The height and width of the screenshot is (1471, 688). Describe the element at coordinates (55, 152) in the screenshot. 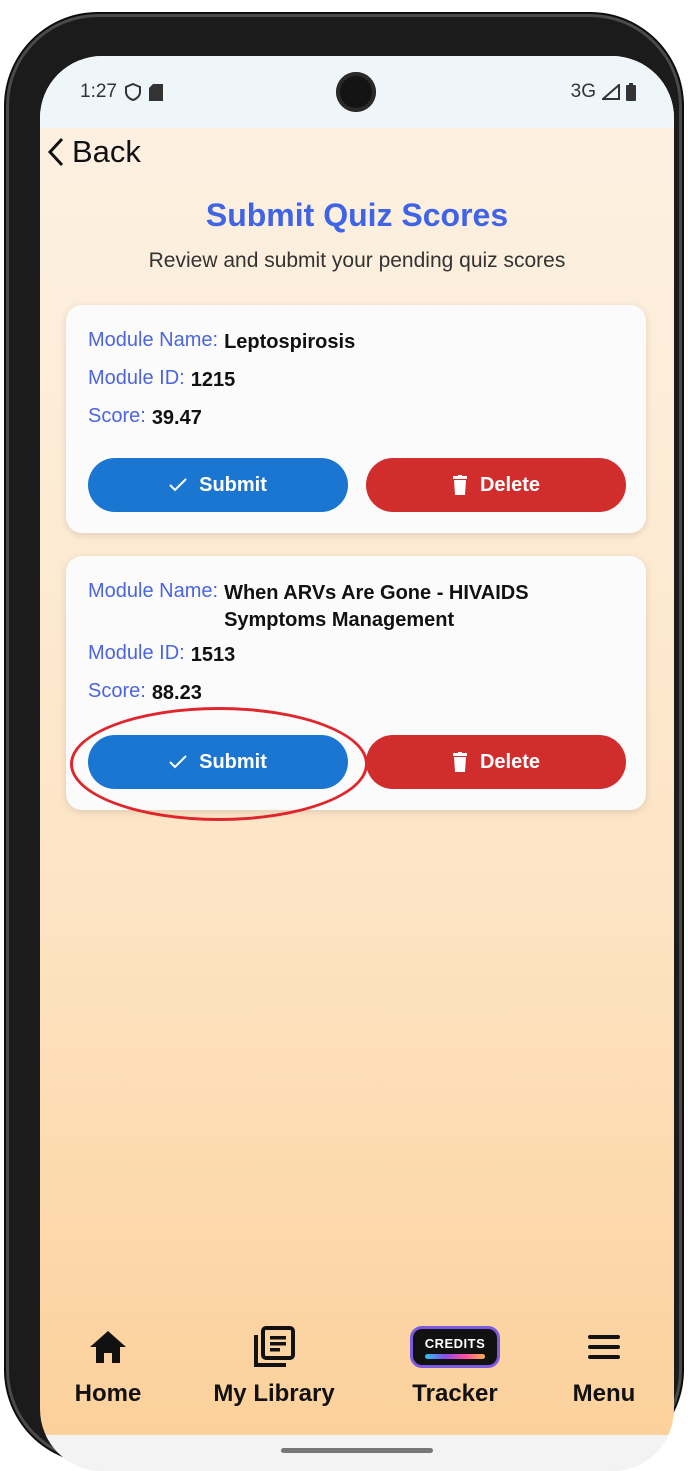

I see `chevron-left-icon` at that location.